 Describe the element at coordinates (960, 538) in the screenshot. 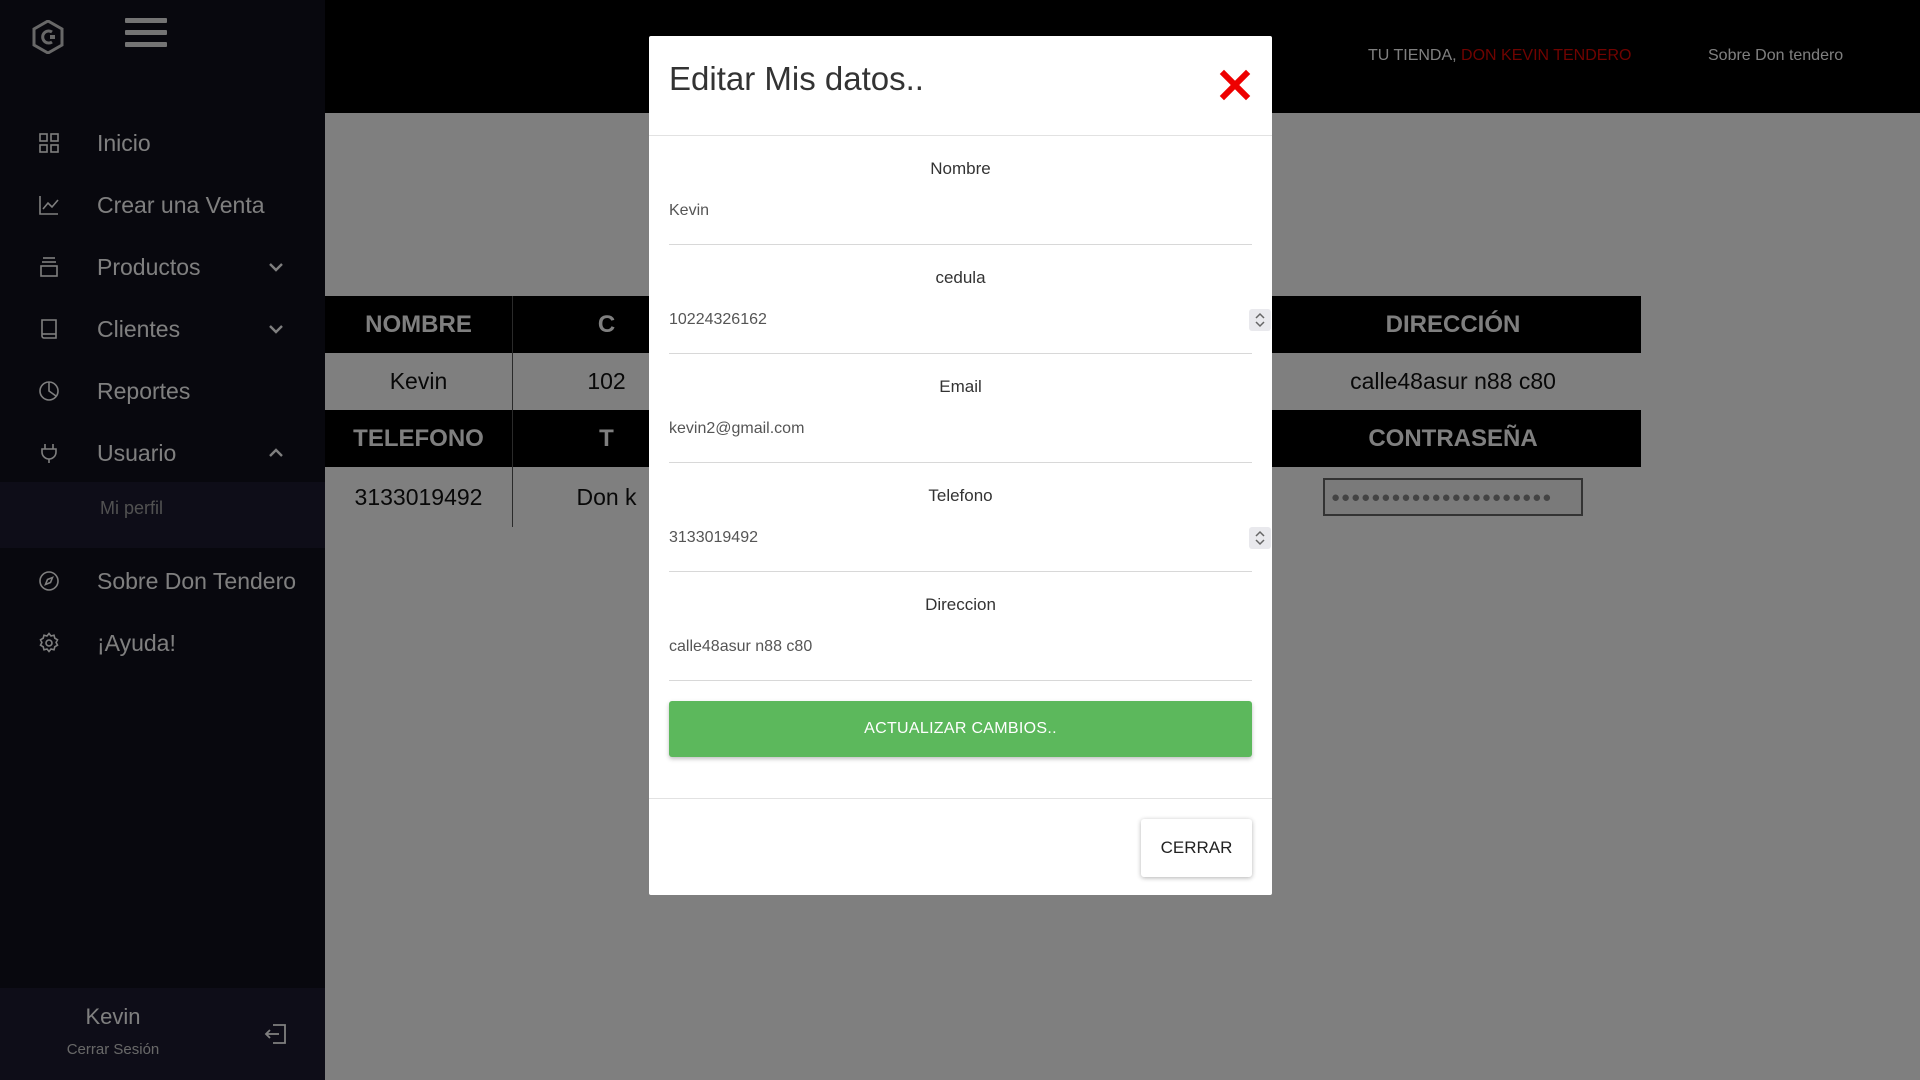

I see `telefono-input` at that location.